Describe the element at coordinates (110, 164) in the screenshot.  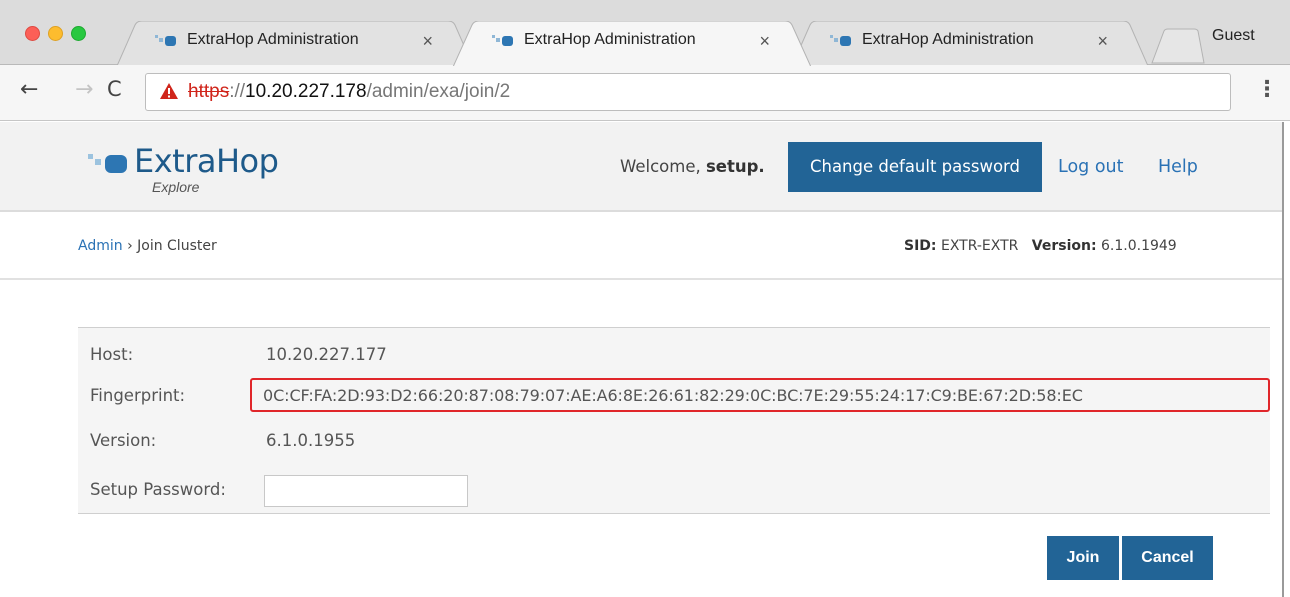
I see `extrahop-logo-icon` at that location.